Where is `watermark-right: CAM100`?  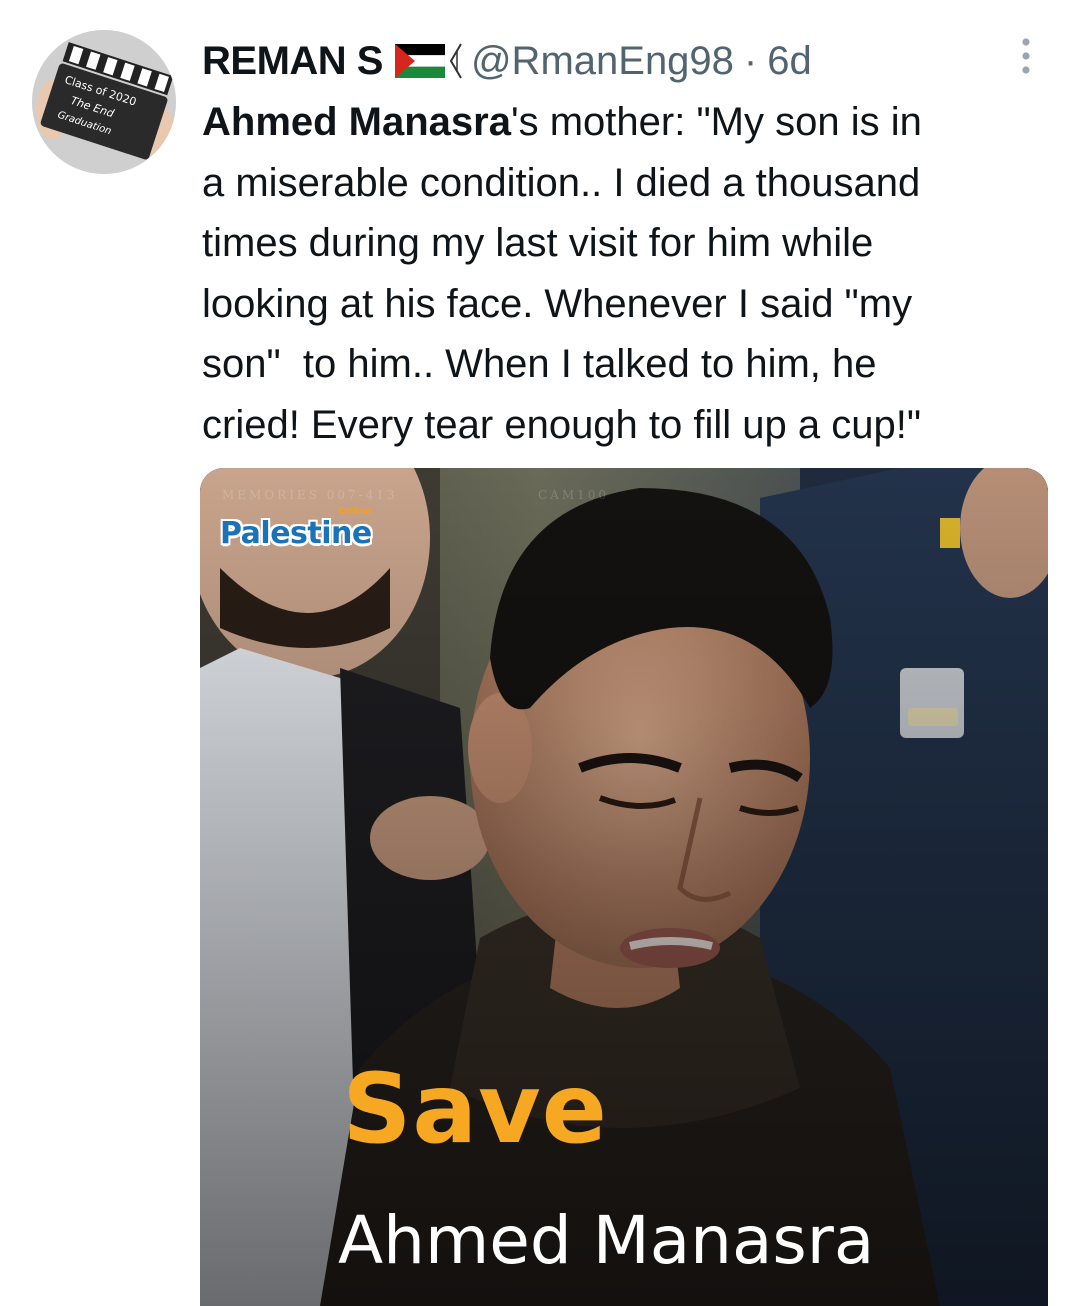 watermark-right: CAM100 is located at coordinates (574, 495).